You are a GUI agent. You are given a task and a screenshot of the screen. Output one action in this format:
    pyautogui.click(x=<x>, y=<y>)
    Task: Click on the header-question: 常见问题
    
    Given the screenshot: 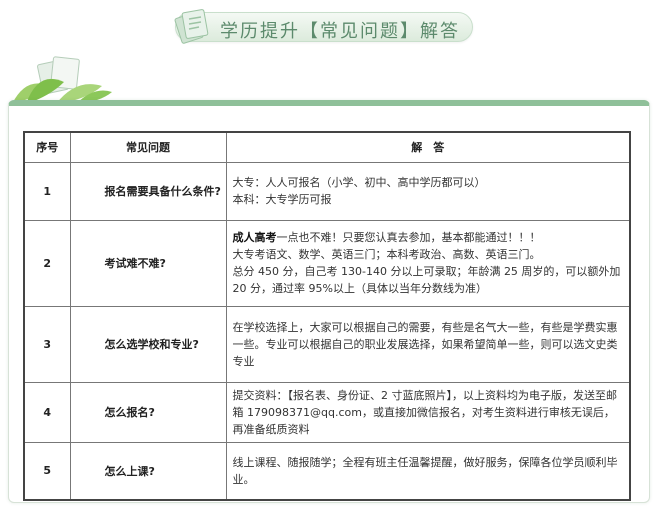 What is the action you would take?
    pyautogui.click(x=148, y=147)
    